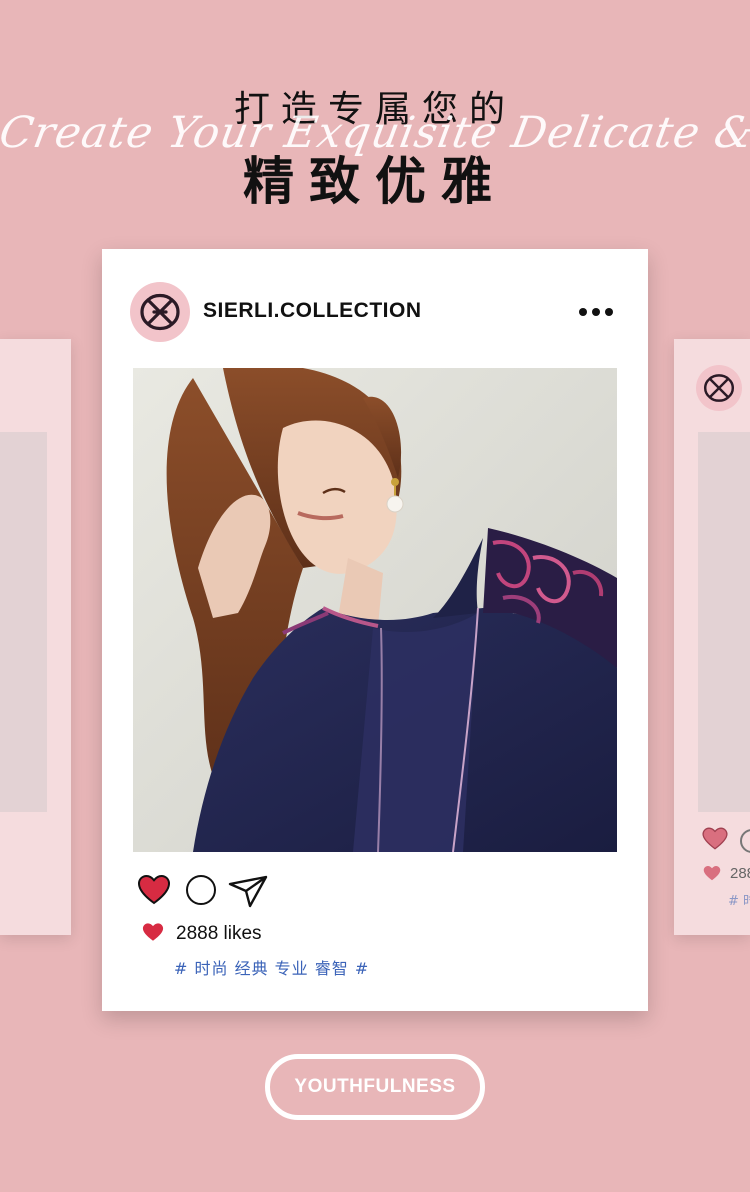  What do you see at coordinates (23, 622) in the screenshot?
I see `side-card-left-image` at bounding box center [23, 622].